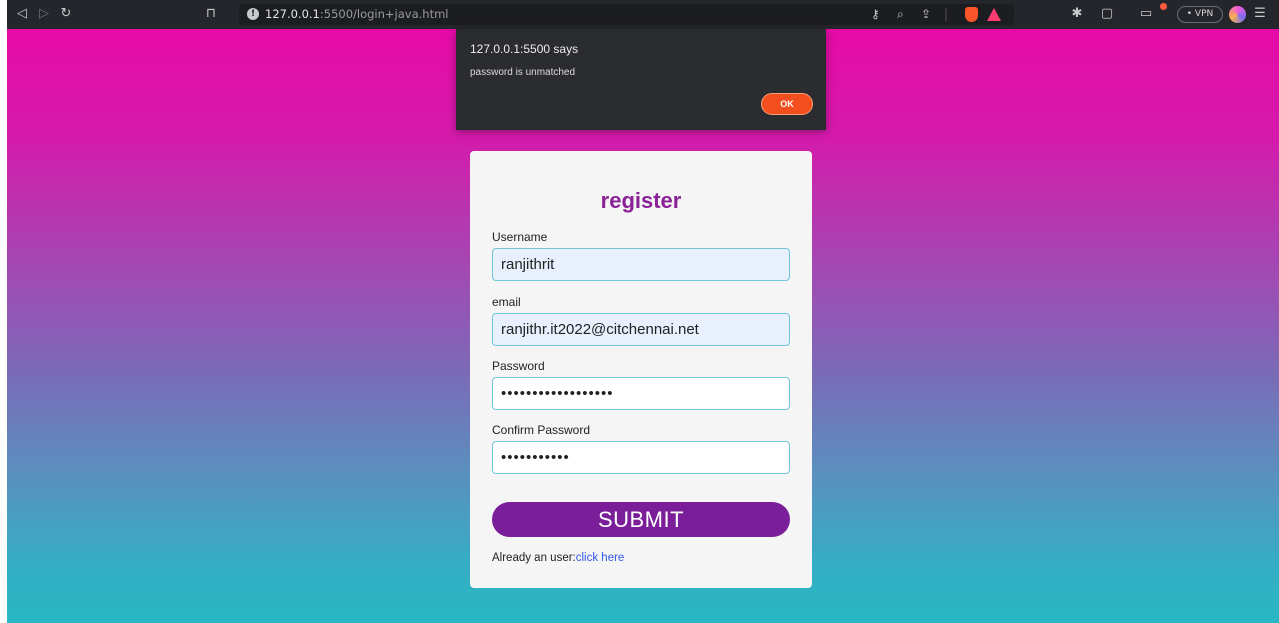 This screenshot has width=1279, height=623. I want to click on alert-message: password is unmatched, so click(523, 72).